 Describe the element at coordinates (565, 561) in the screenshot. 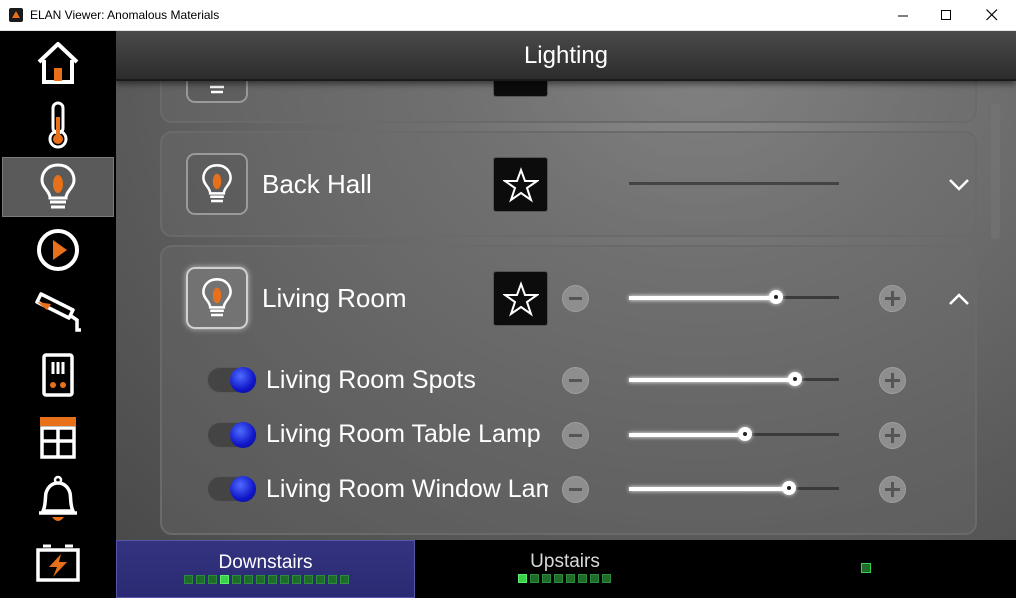

I see `tab-label: Upstairs` at that location.